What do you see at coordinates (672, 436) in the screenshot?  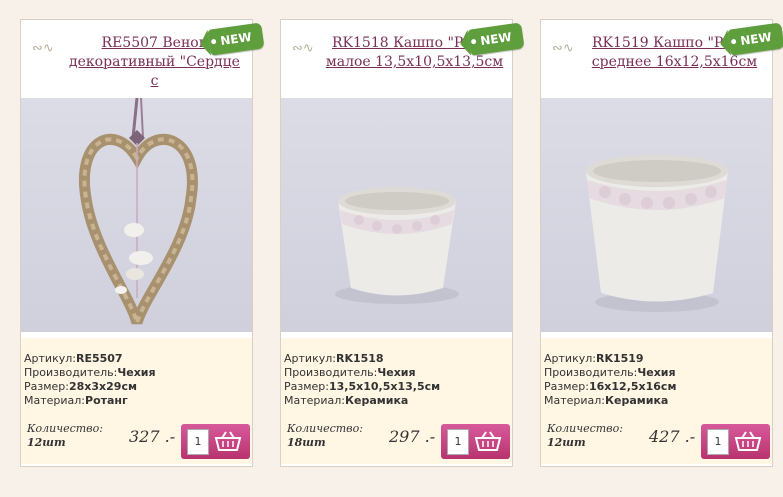 I see `price: 427 .-` at bounding box center [672, 436].